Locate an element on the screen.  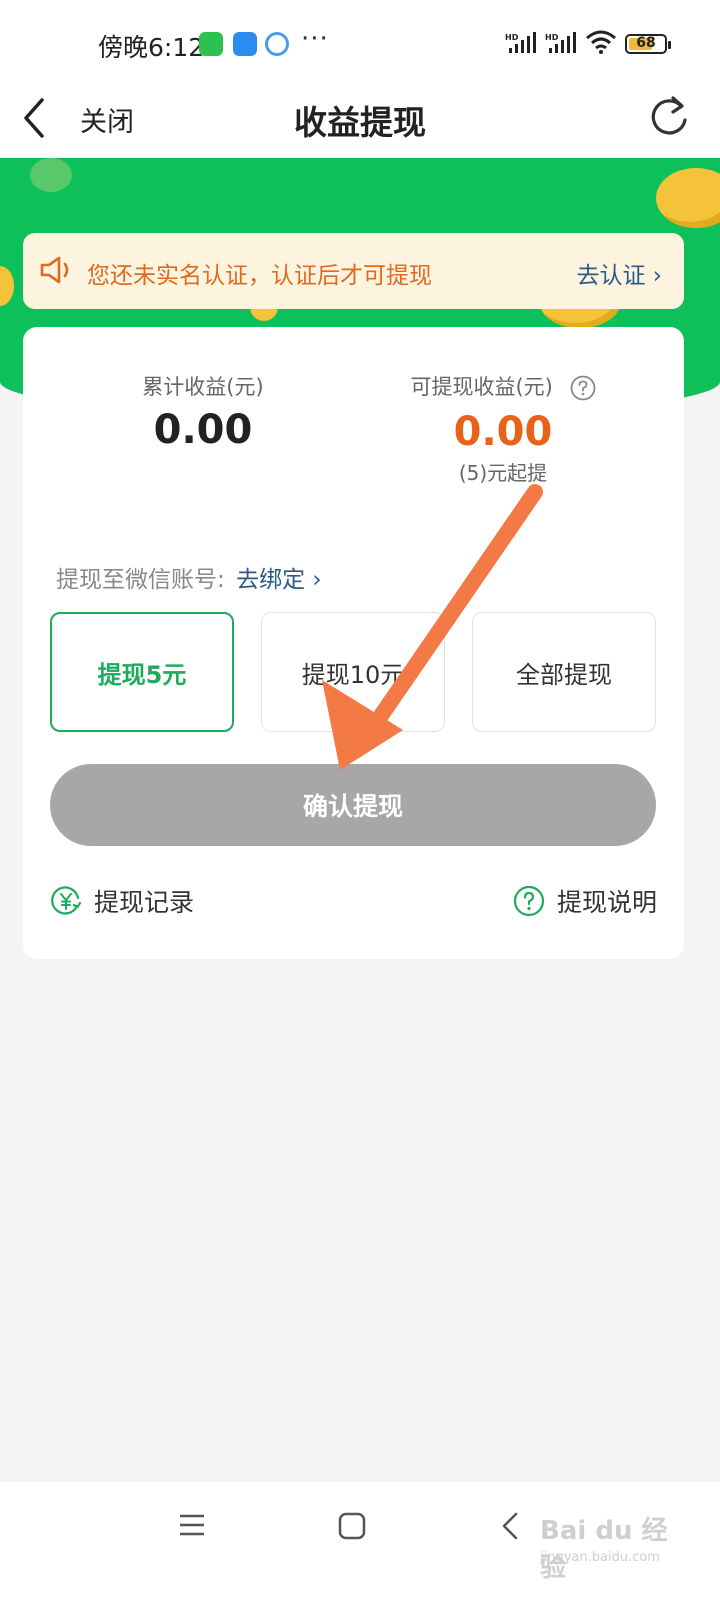
notice-text: 您还未实名认证，认证后才可提现 is located at coordinates (259, 276).